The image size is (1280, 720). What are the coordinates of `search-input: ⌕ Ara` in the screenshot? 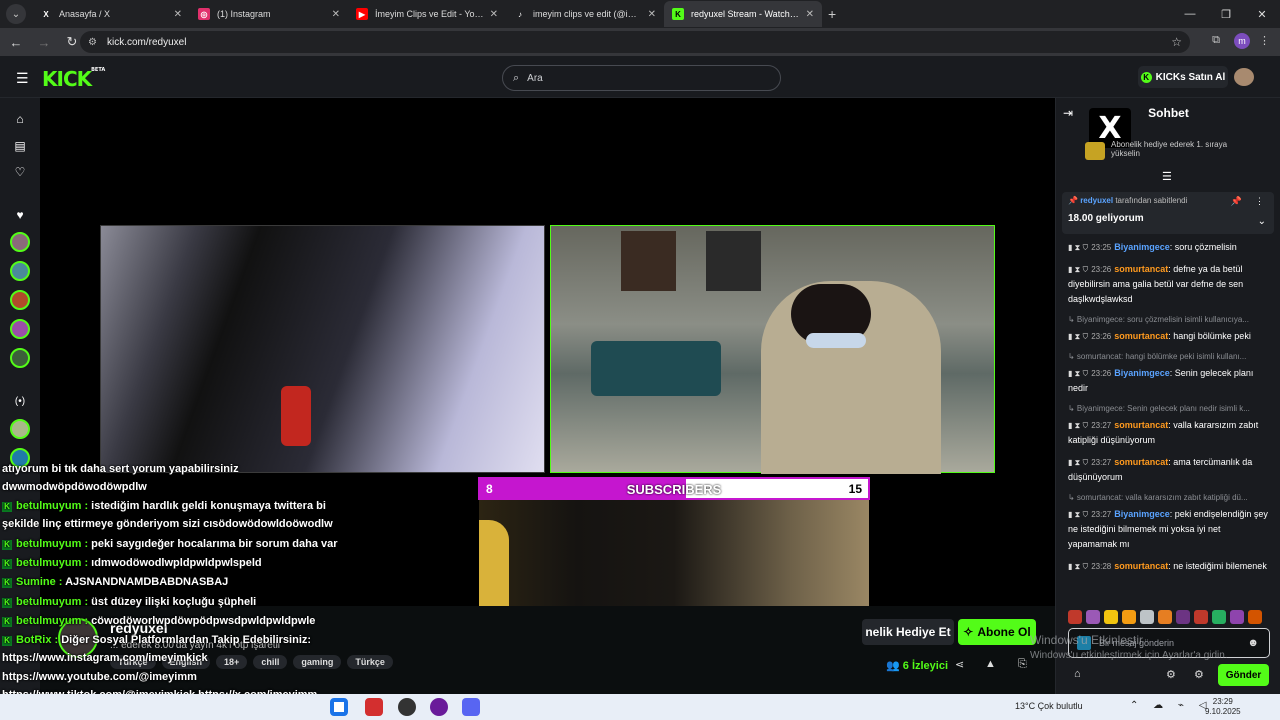 It's located at (641, 78).